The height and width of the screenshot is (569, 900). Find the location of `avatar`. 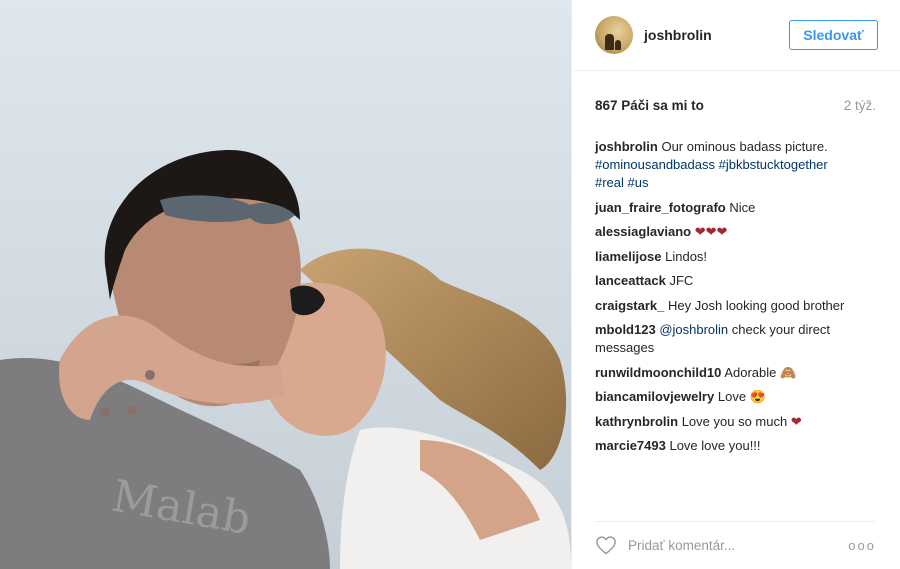

avatar is located at coordinates (614, 35).